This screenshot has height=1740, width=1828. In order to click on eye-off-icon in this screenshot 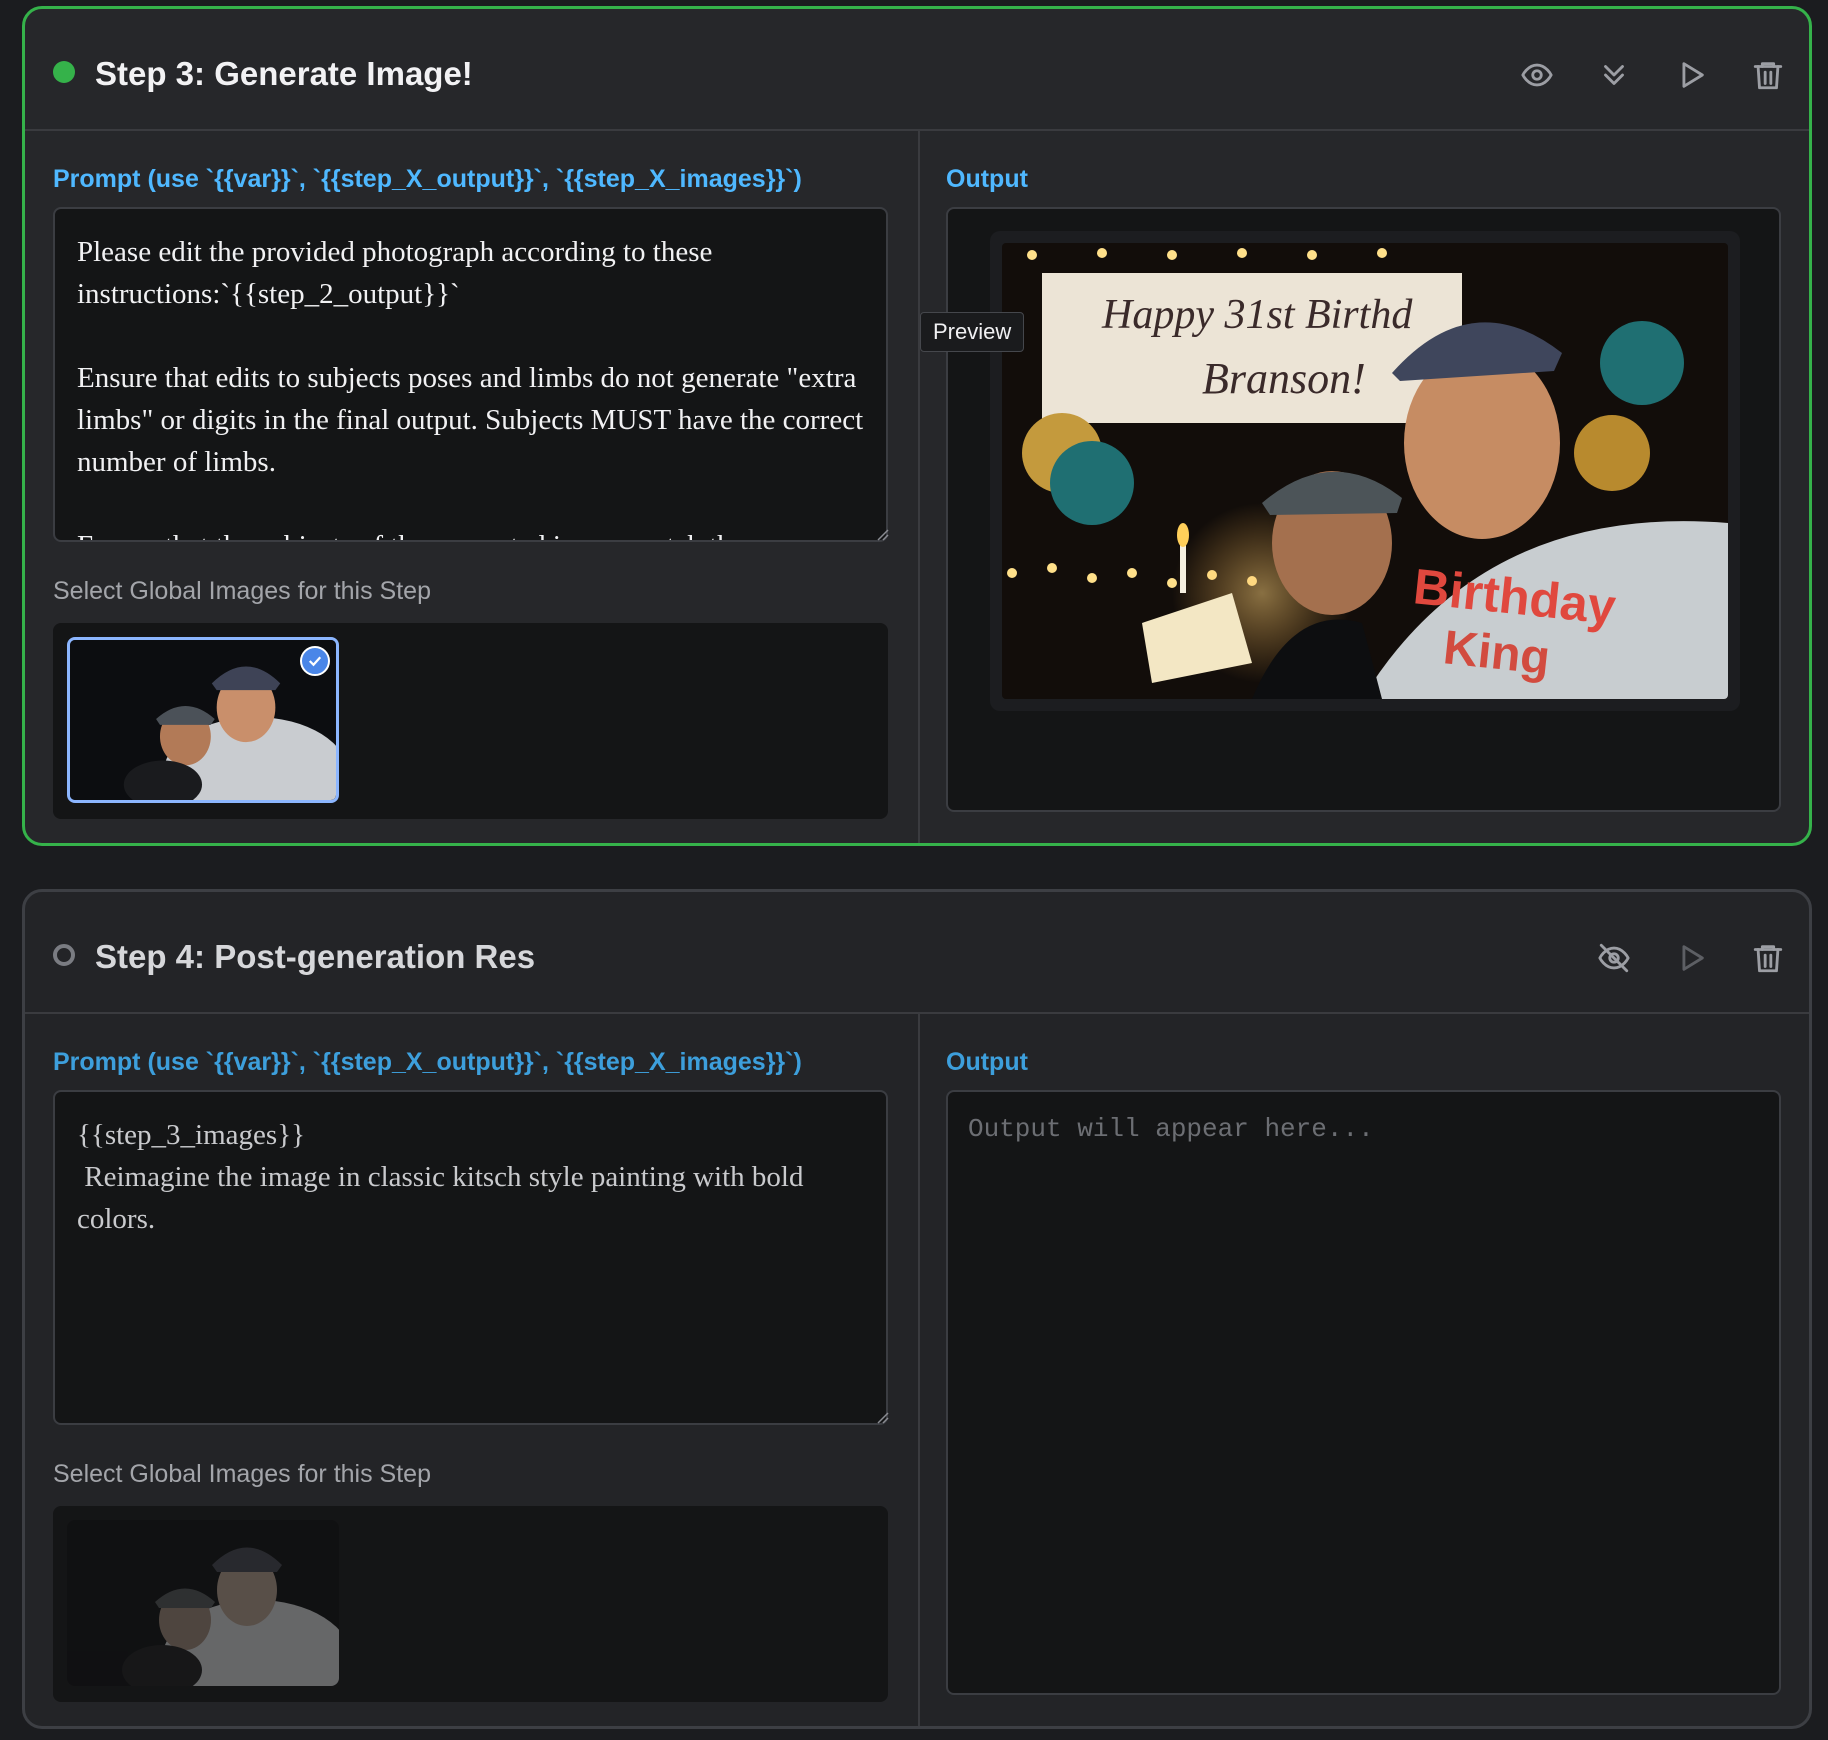, I will do `click(1614, 958)`.